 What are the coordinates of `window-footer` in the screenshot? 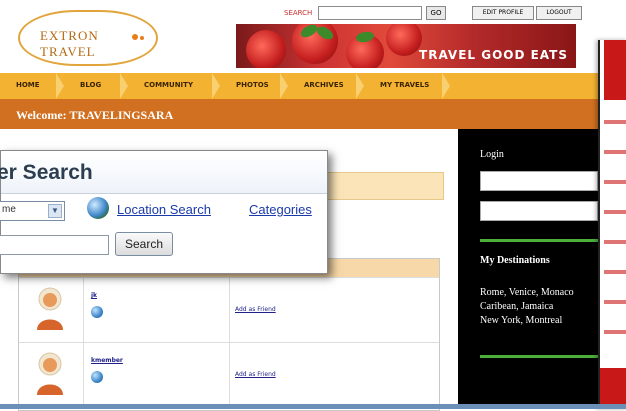 It's located at (613, 388).